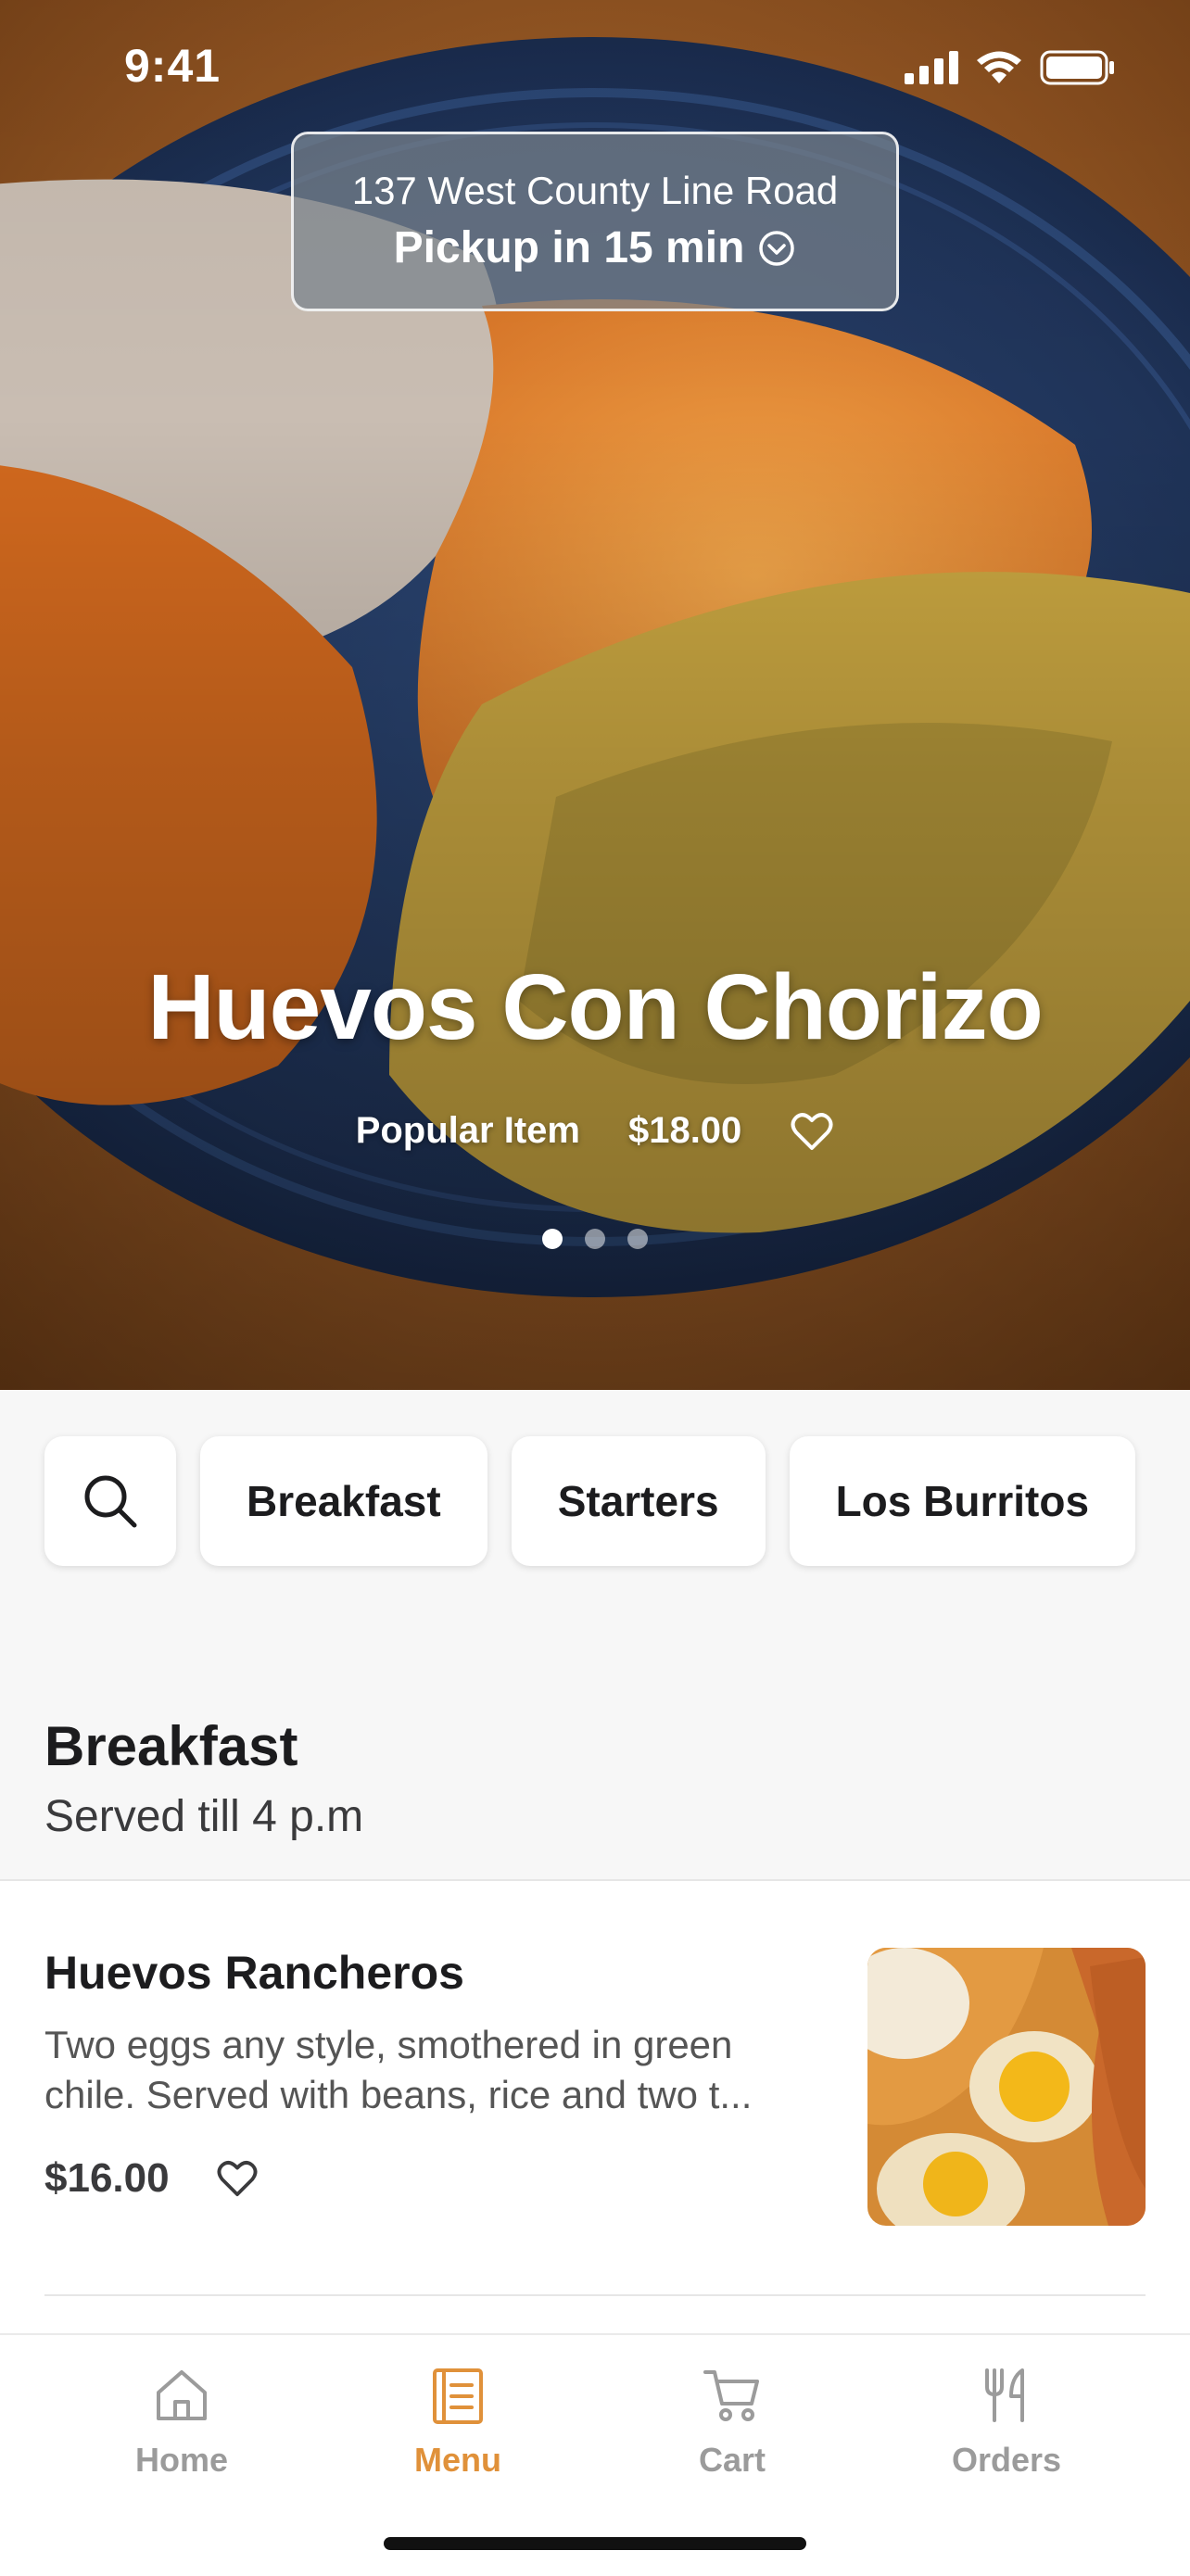  I want to click on cellular-signal-icon, so click(931, 68).